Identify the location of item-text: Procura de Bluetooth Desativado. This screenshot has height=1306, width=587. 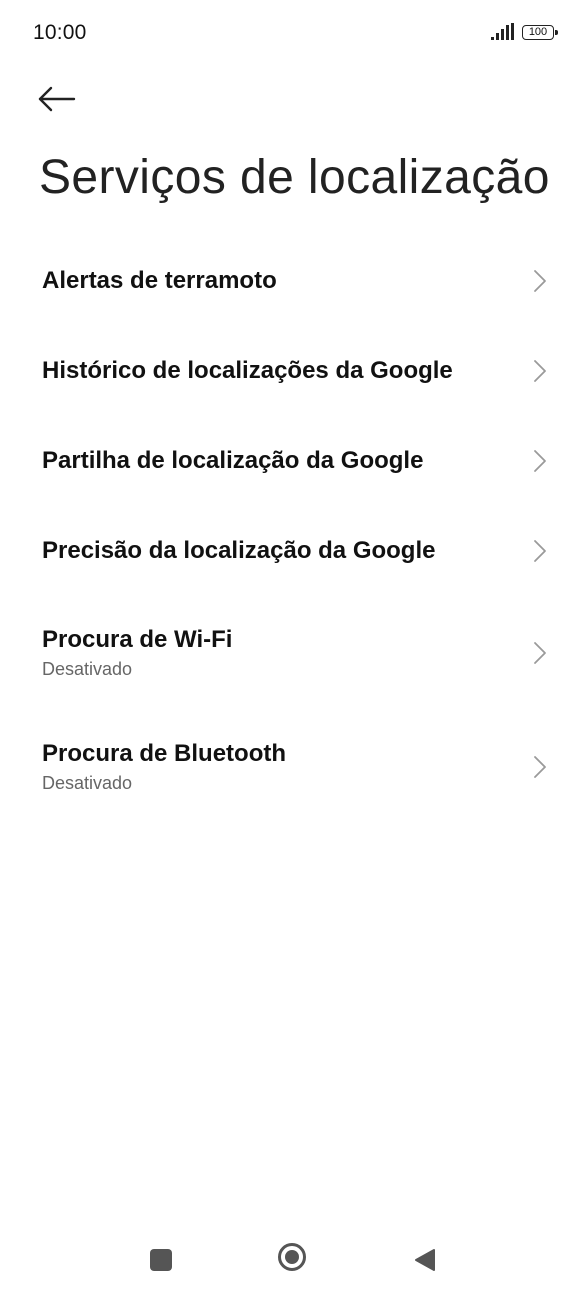
(164, 767).